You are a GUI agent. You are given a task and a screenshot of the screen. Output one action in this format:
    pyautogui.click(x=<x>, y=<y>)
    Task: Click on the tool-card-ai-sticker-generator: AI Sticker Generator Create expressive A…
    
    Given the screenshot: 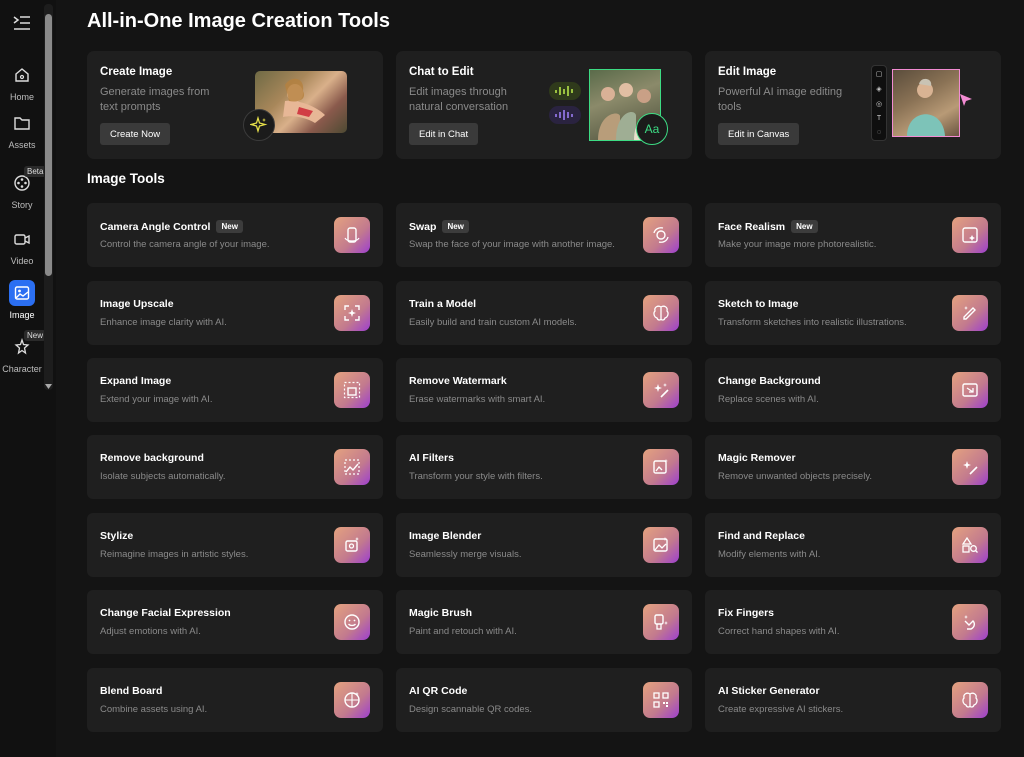 What is the action you would take?
    pyautogui.click(x=853, y=700)
    